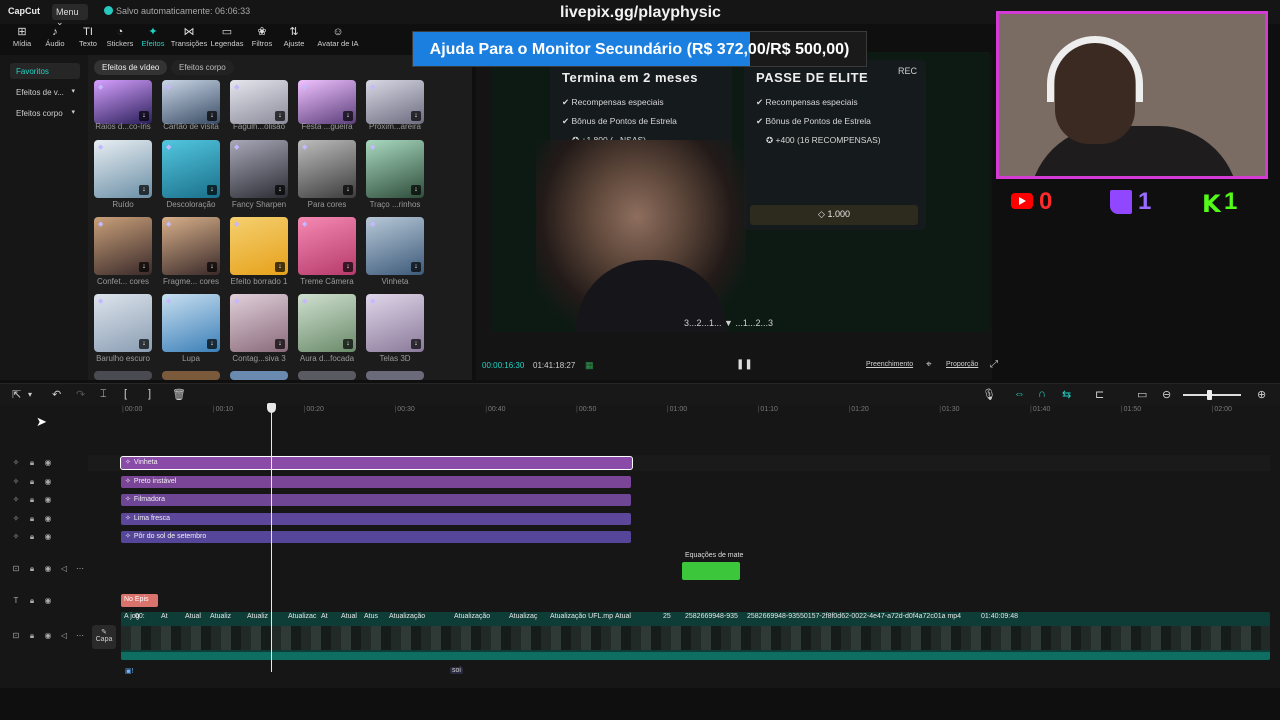 The width and height of the screenshot is (1280, 720). What do you see at coordinates (189, 37) in the screenshot?
I see `toolbar-transitions-button: ⋈ Transições` at bounding box center [189, 37].